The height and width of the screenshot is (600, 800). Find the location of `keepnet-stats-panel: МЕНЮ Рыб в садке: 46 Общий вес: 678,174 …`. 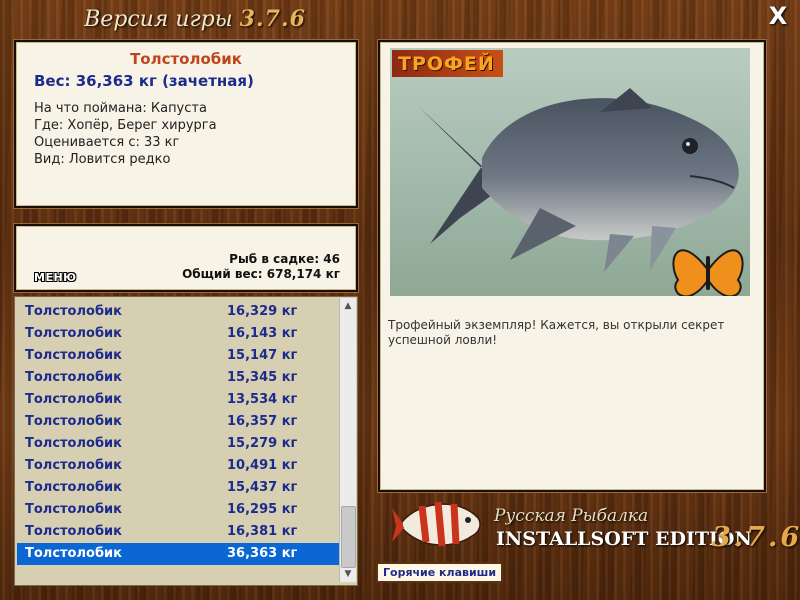

keepnet-stats-panel: МЕНЮ Рыб в садке: 46 Общий вес: 678,174 … is located at coordinates (186, 258).